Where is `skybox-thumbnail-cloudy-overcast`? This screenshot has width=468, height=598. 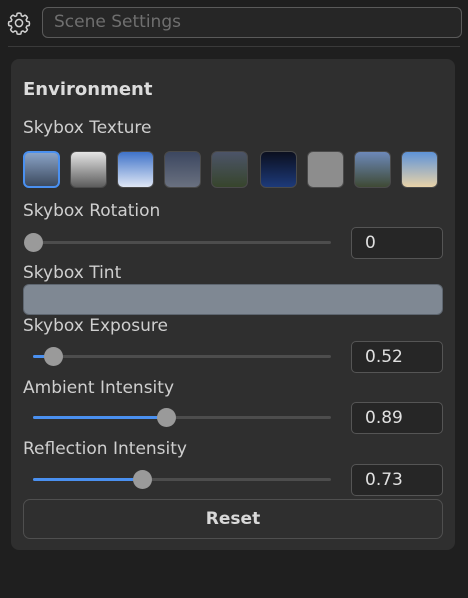 skybox-thumbnail-cloudy-overcast is located at coordinates (88, 169).